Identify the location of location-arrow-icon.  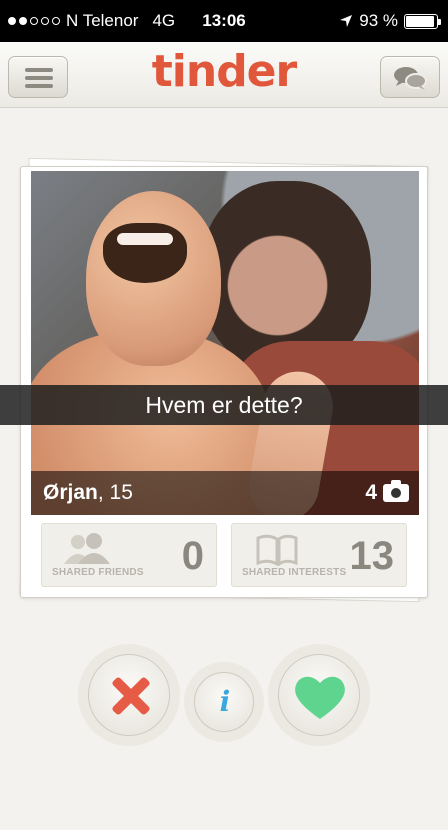
(346, 21).